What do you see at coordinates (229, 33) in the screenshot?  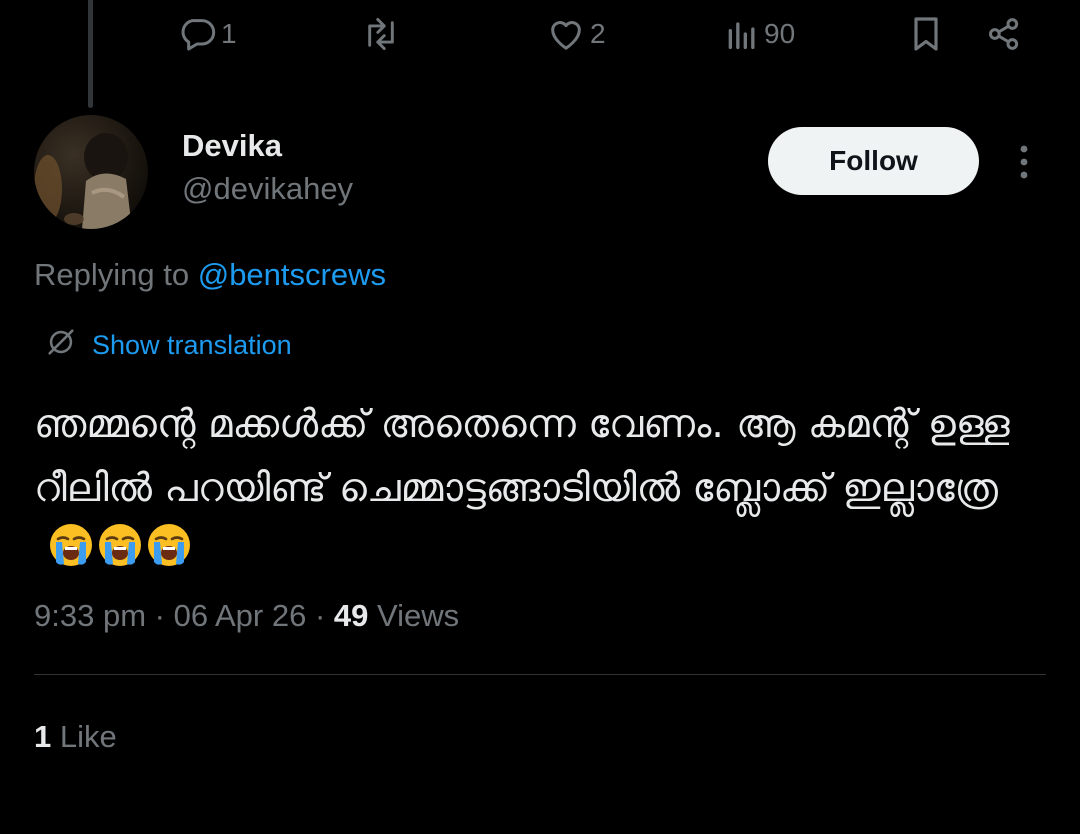 I see `reply-count: 1` at bounding box center [229, 33].